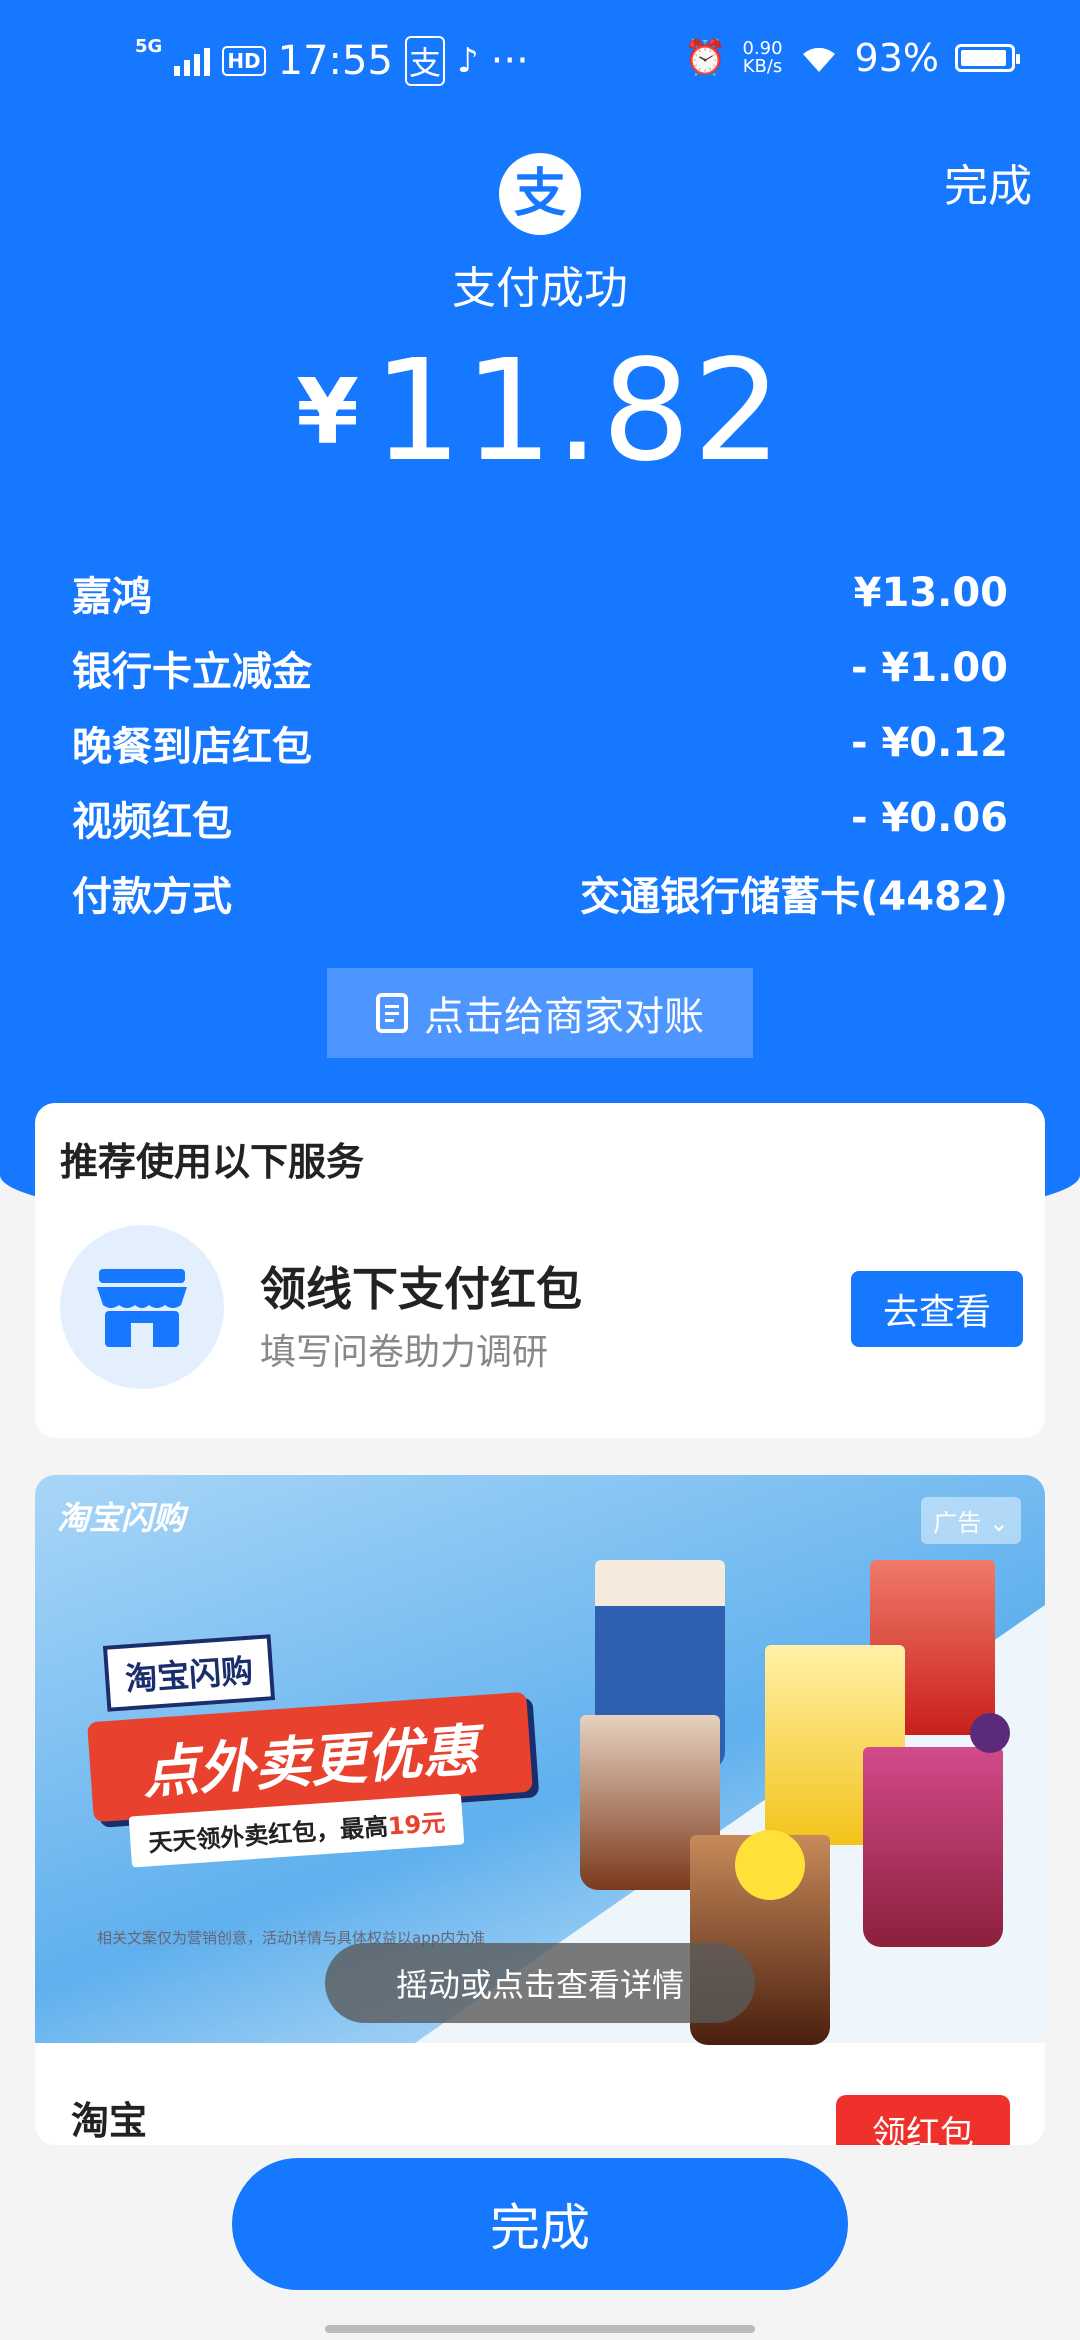 The width and height of the screenshot is (1080, 2340). Describe the element at coordinates (152, 821) in the screenshot. I see `detail-label: 视频红包` at that location.